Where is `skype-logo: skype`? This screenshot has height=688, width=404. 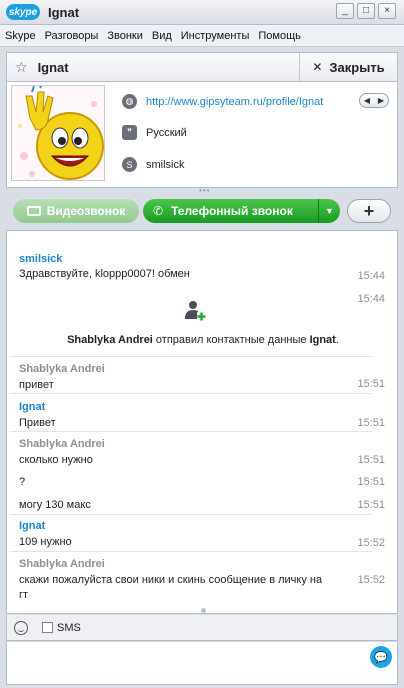 skype-logo: skype is located at coordinates (23, 12).